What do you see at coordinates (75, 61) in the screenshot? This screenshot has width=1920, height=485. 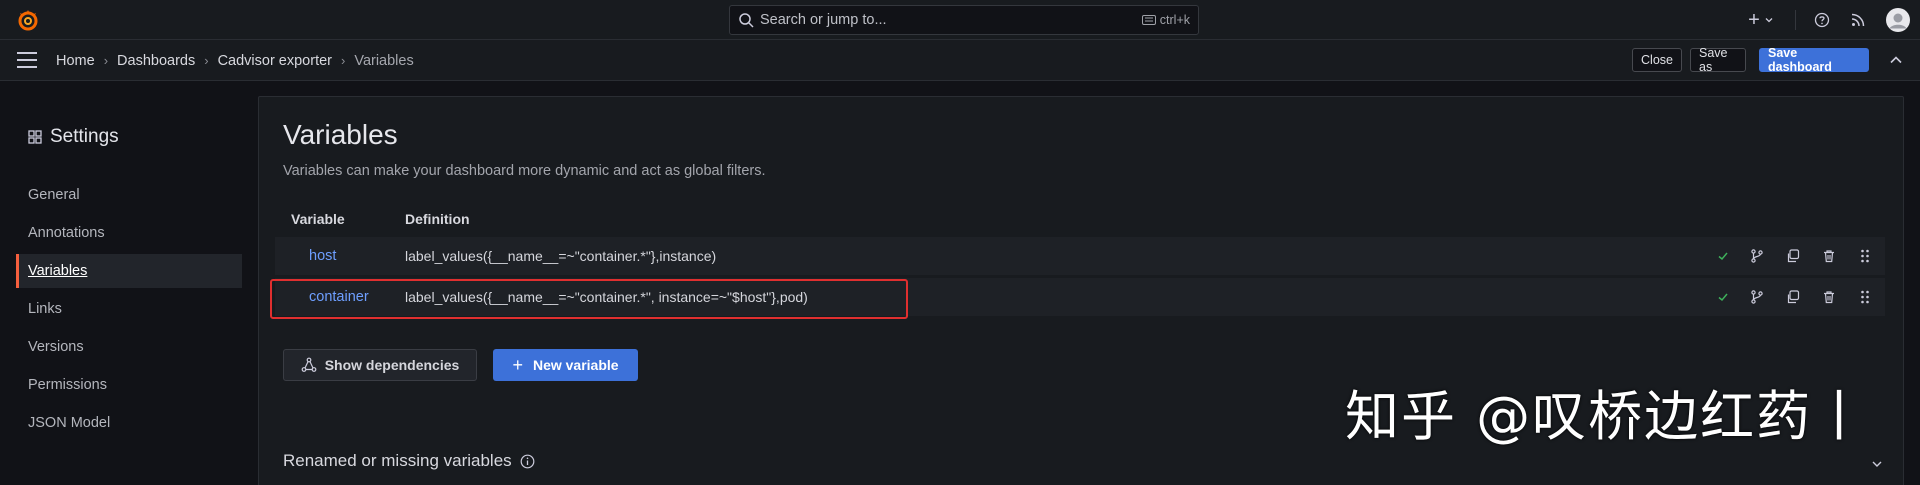 I see `breadcrumb-home: Home` at bounding box center [75, 61].